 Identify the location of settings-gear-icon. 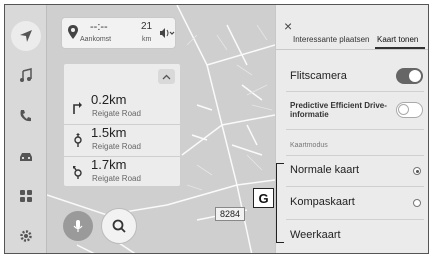
(26, 236).